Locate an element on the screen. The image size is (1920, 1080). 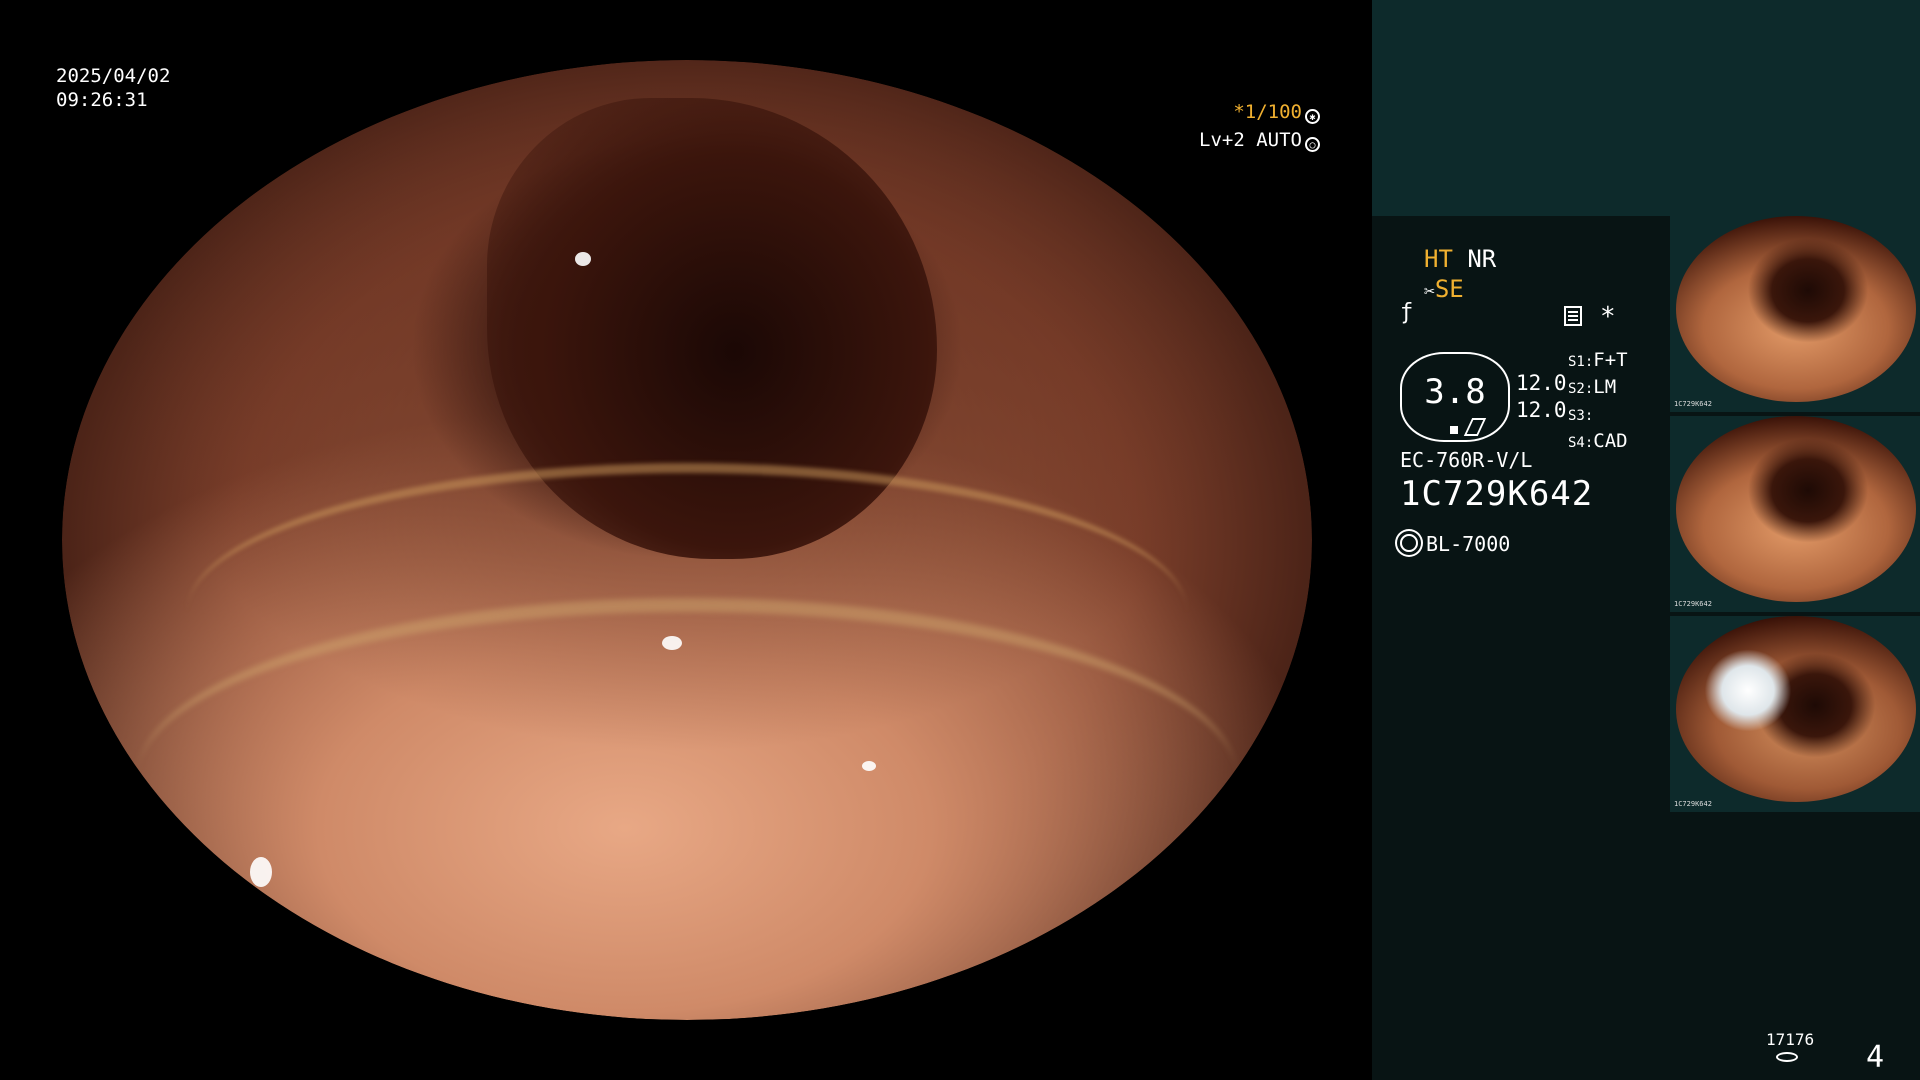
settings-icon is located at coordinates (1573, 316).